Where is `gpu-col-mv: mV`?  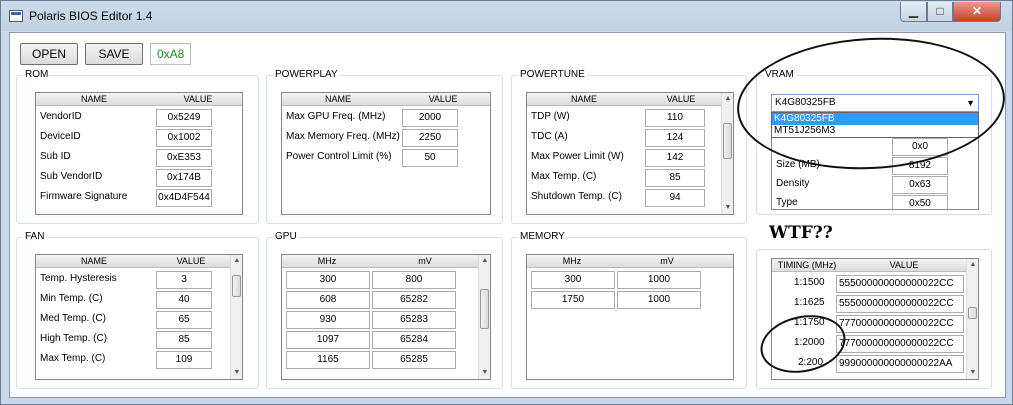
gpu-col-mv: mV is located at coordinates (425, 261).